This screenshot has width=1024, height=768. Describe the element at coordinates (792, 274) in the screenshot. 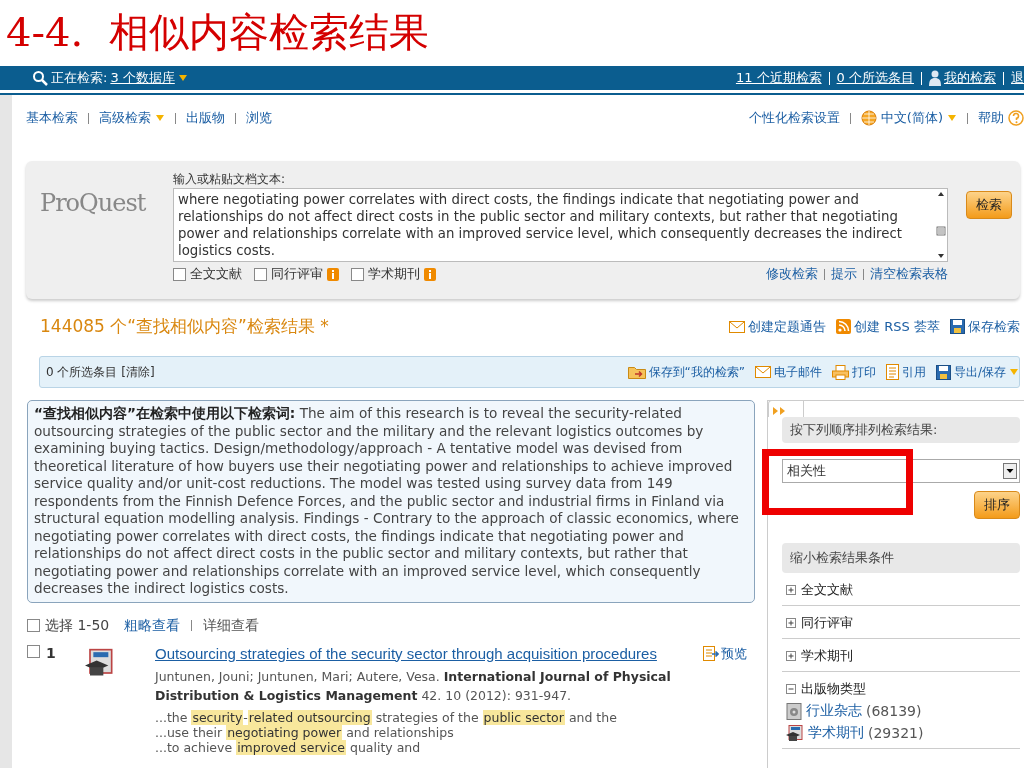

I see `panel-link: 修改检索` at that location.